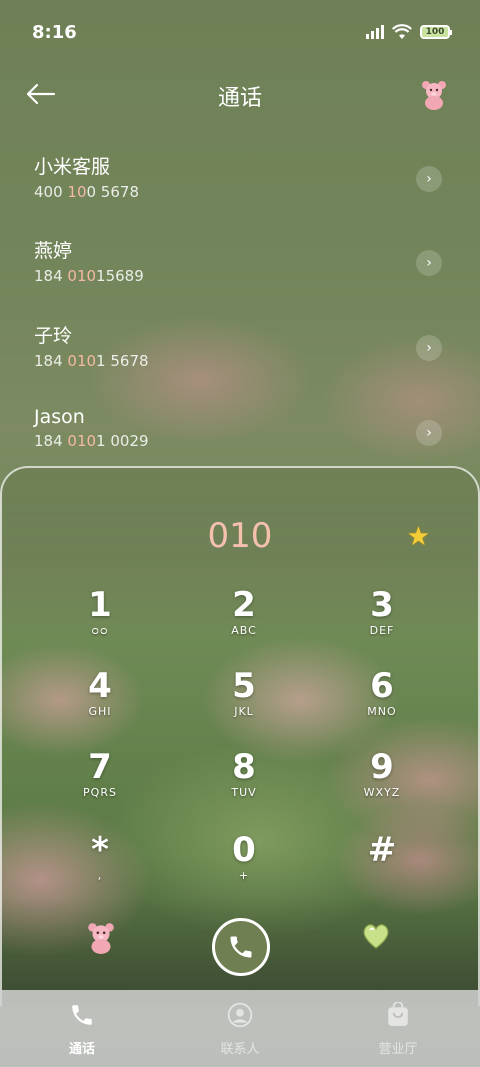 This screenshot has width=480, height=1067. Describe the element at coordinates (100, 783) in the screenshot. I see `key-7: 7 PQRS` at that location.